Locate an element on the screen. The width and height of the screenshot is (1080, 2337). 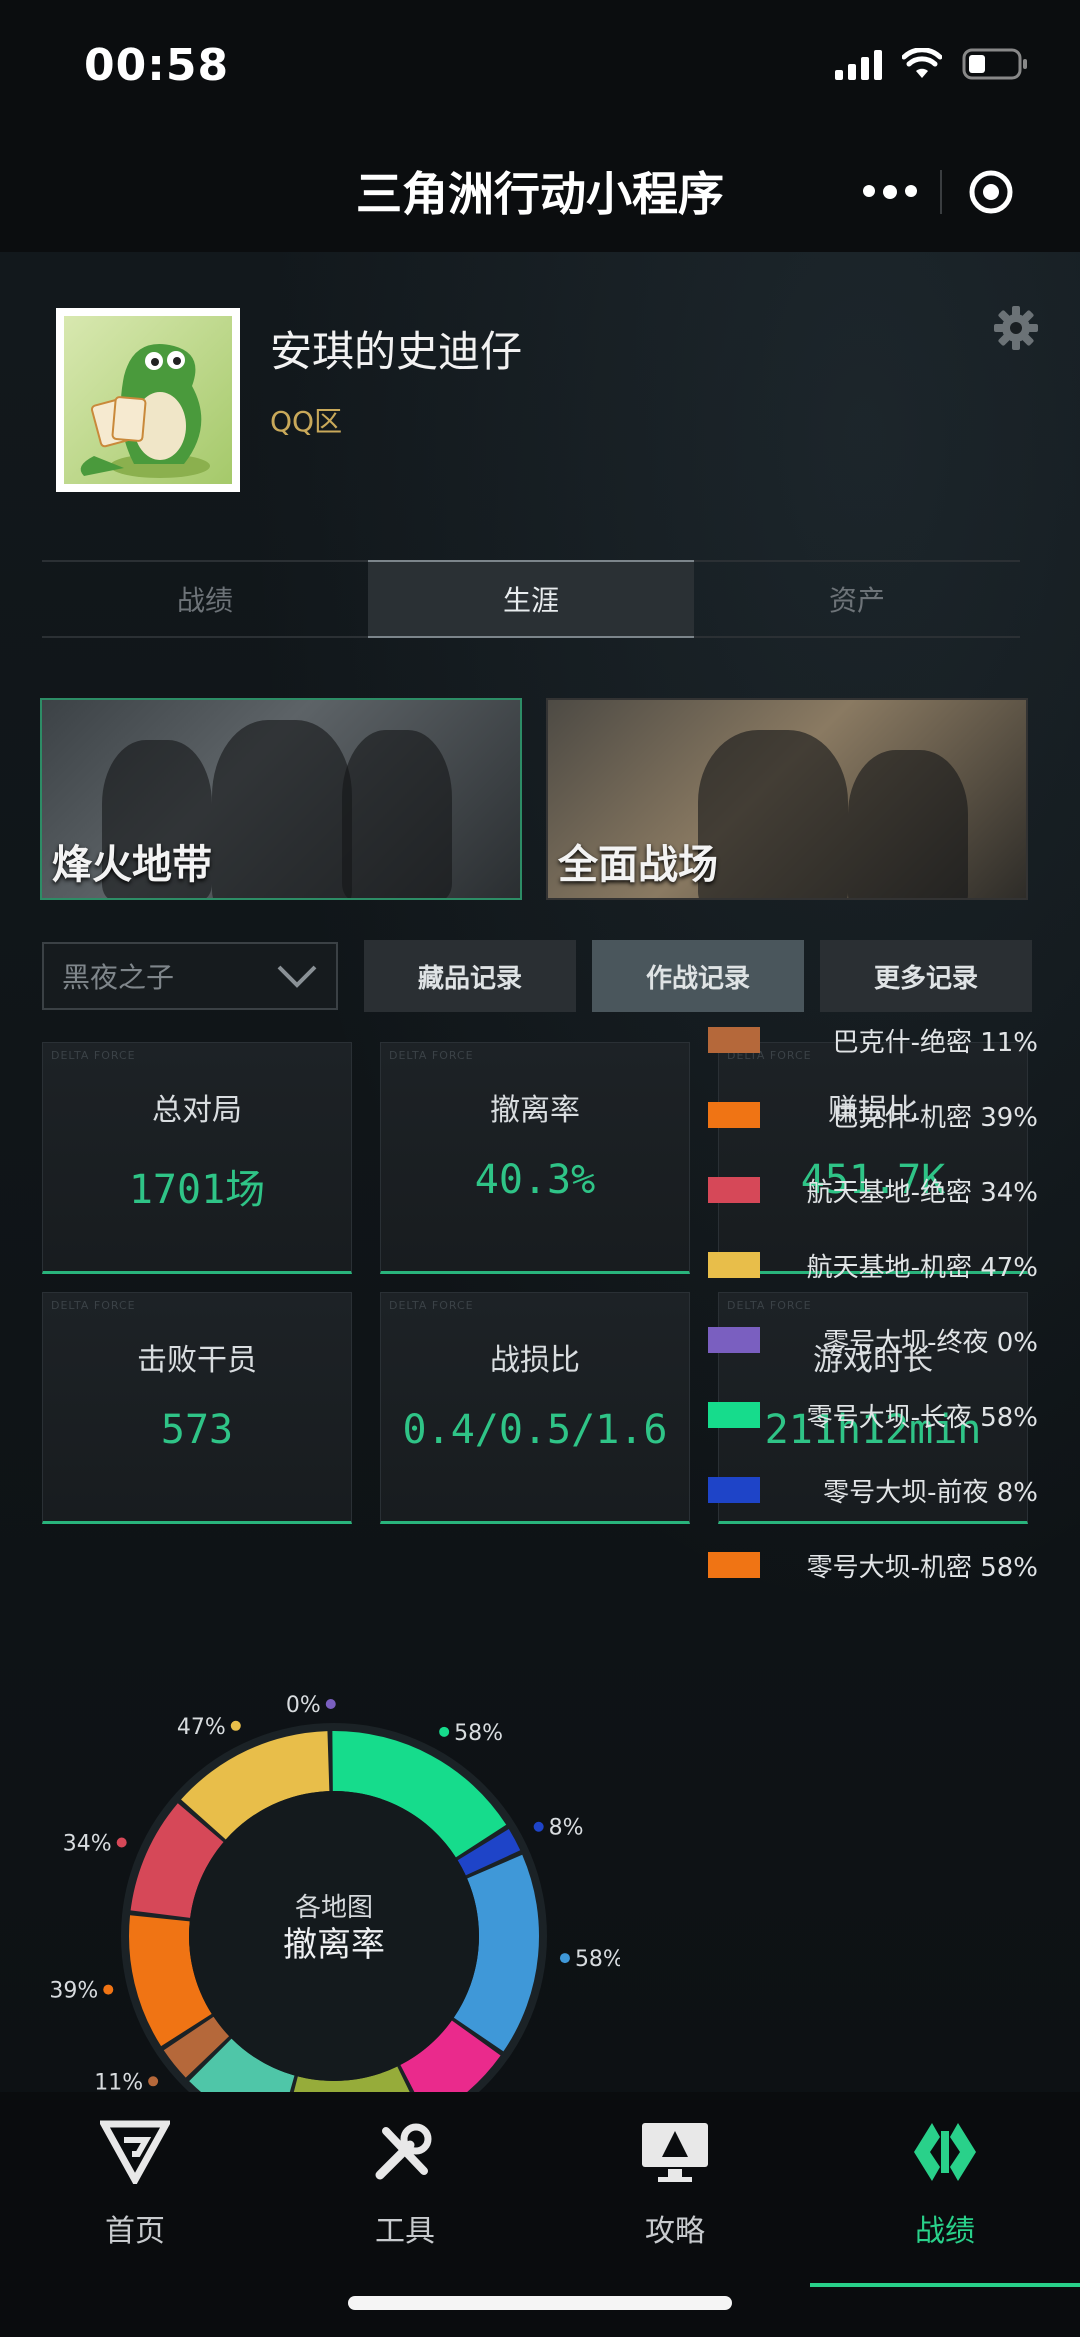
stat-card: DELTA FORCE 赚损比 451.7K is located at coordinates (873, 1158).